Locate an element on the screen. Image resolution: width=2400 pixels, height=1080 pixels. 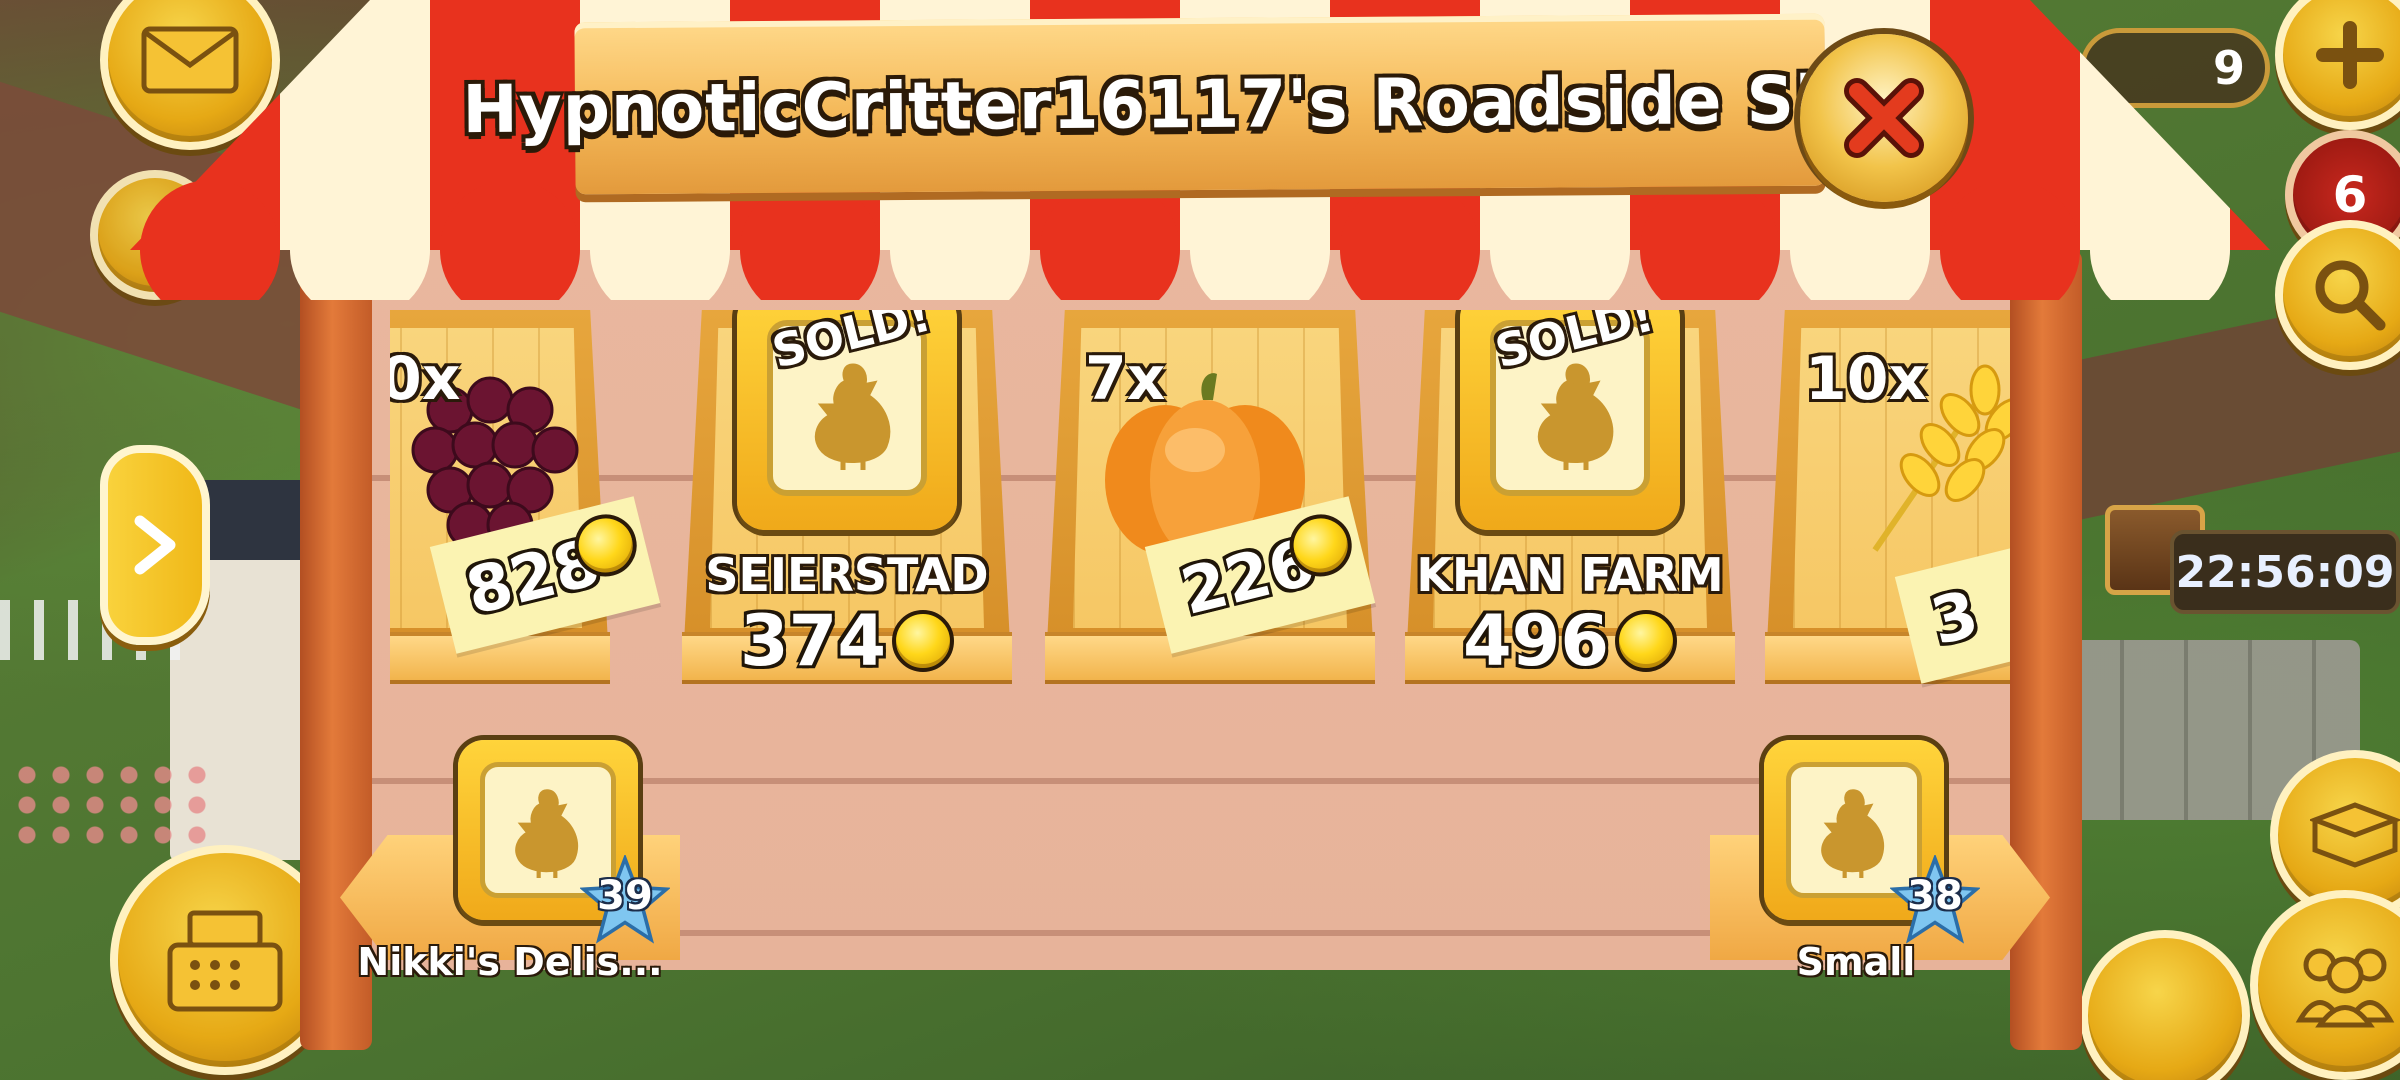
sold-price: 374 is located at coordinates (847, 641).